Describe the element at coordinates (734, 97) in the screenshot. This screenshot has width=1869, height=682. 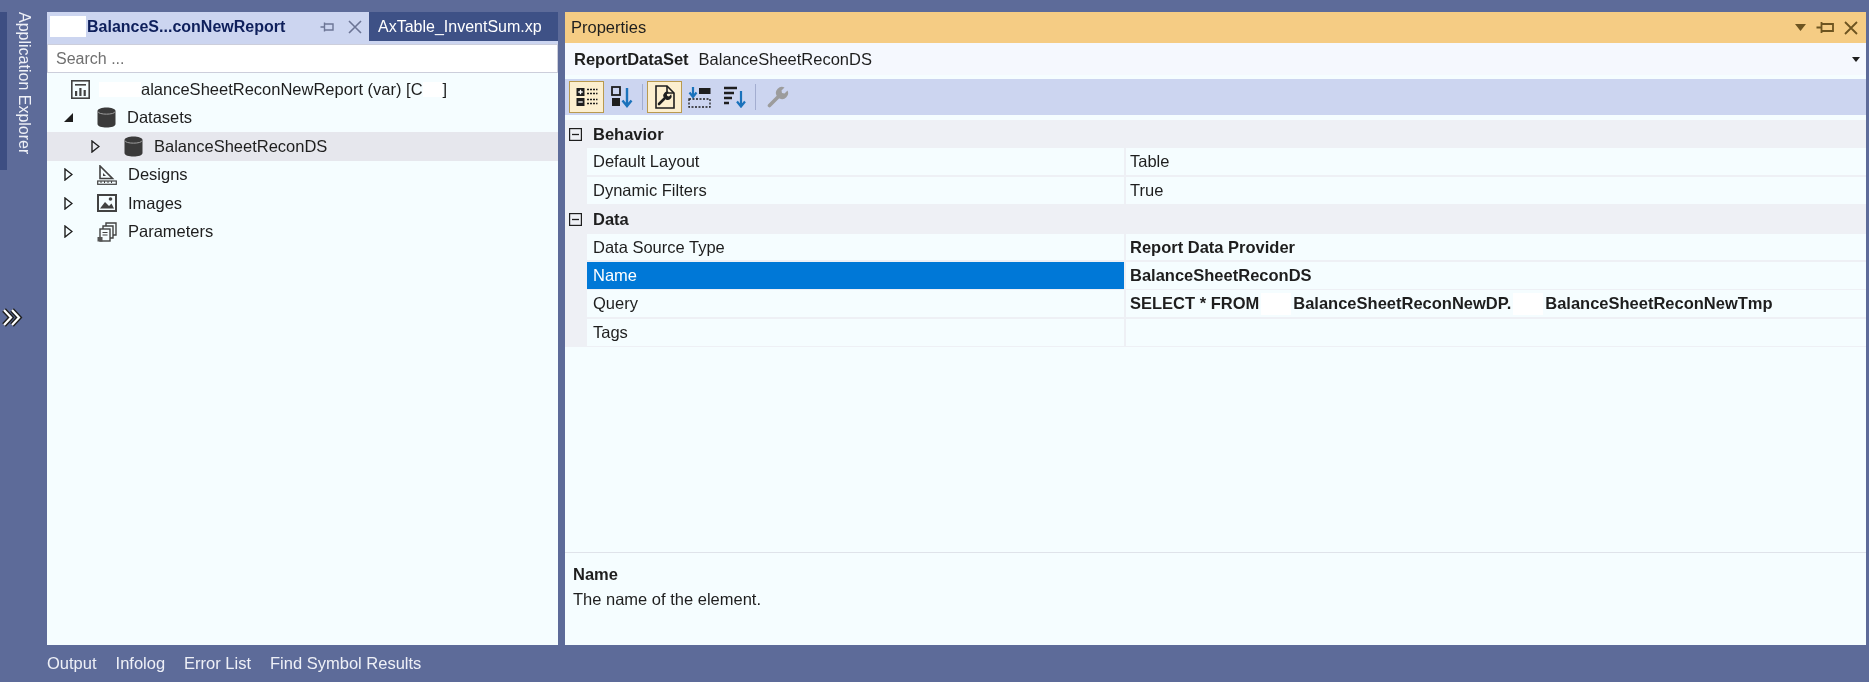
I see `list-arrow-icon` at that location.